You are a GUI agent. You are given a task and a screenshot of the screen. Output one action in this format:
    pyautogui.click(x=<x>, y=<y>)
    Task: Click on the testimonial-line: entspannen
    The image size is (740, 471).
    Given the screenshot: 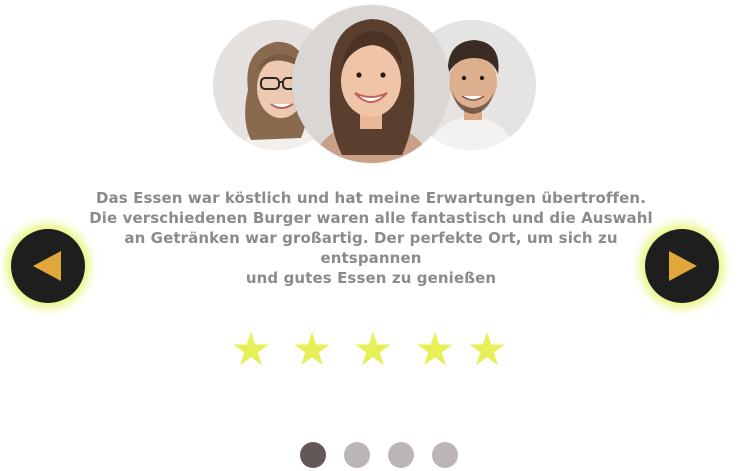 What is the action you would take?
    pyautogui.click(x=371, y=258)
    